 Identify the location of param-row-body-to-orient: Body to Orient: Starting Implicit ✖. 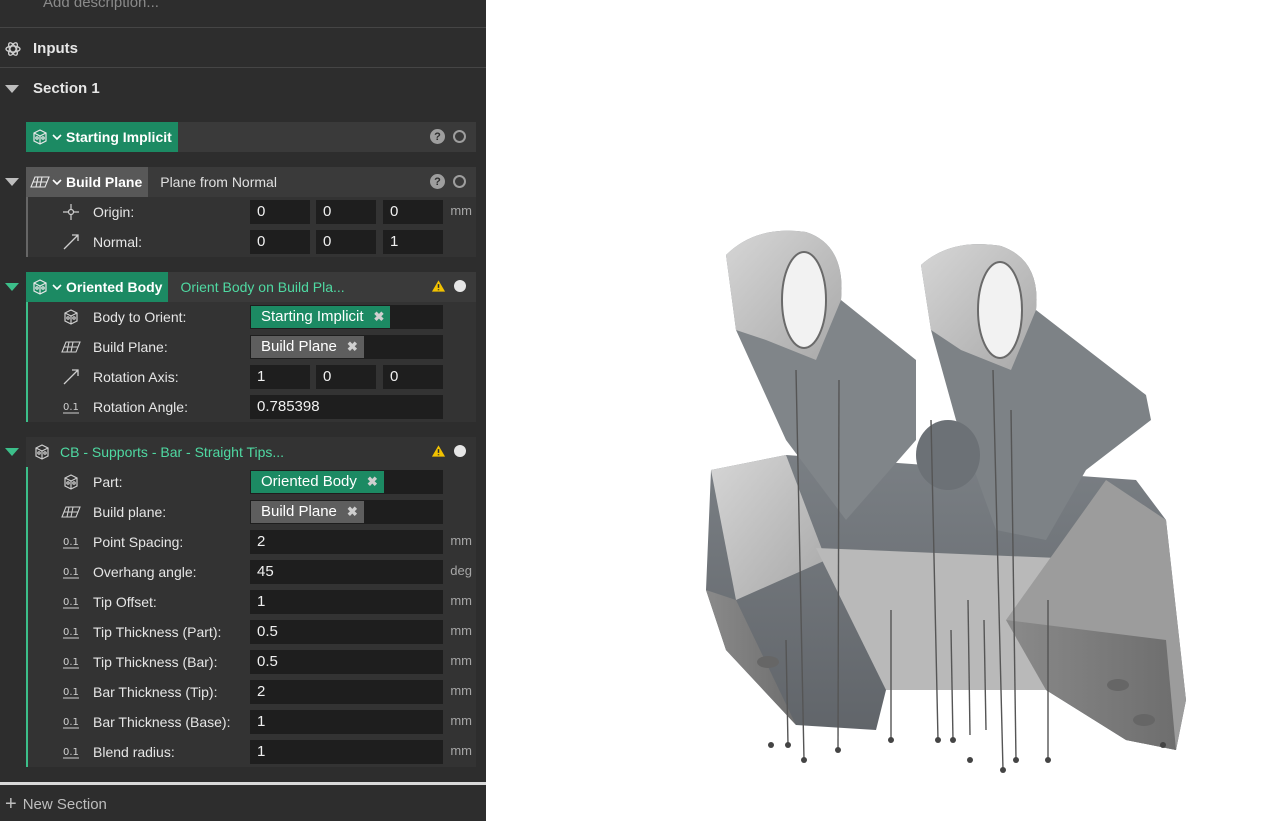
(252, 317).